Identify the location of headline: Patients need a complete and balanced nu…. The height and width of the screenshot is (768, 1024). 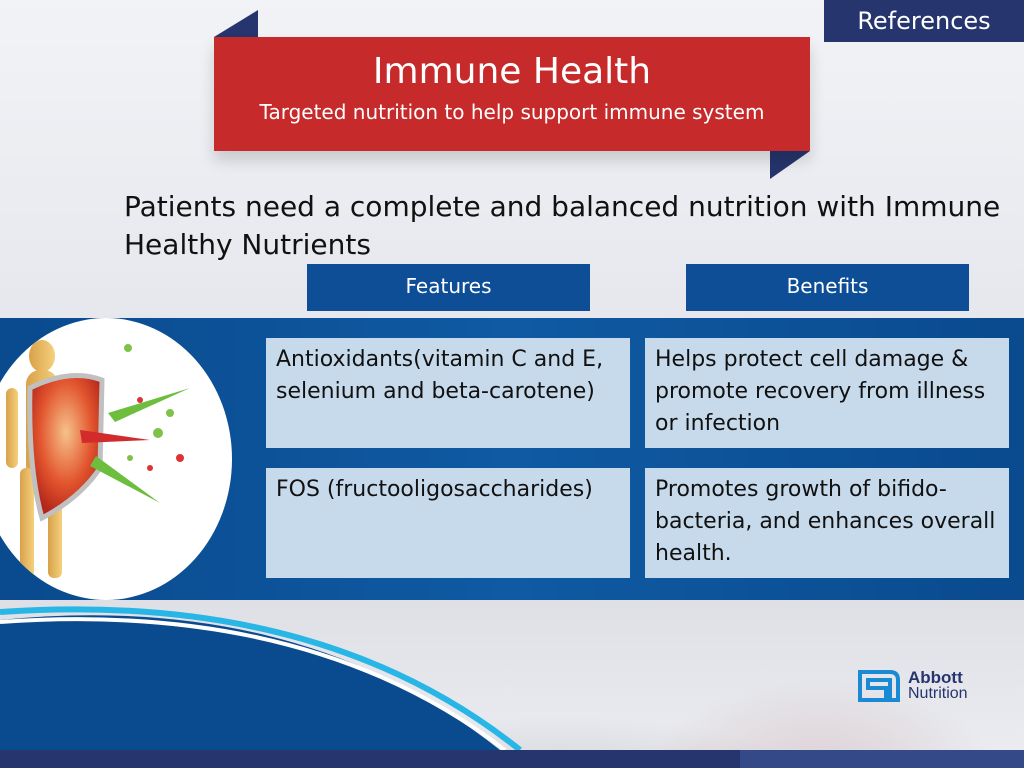
(562, 225).